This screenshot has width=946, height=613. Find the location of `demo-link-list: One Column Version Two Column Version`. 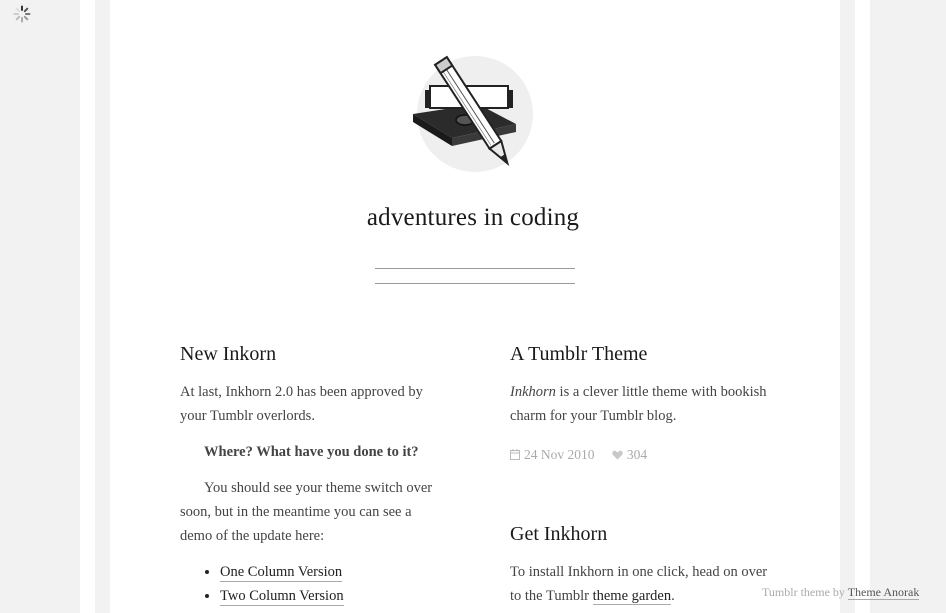

demo-link-list: One Column Version Two Column Version is located at coordinates (312, 584).